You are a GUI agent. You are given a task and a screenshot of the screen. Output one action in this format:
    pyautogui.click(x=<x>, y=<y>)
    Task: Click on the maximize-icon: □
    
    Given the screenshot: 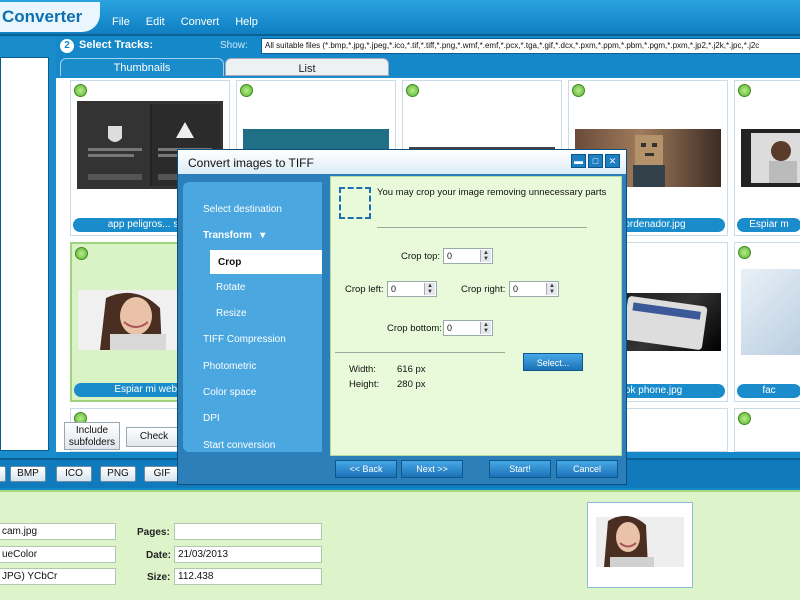 What is the action you would take?
    pyautogui.click(x=595, y=161)
    